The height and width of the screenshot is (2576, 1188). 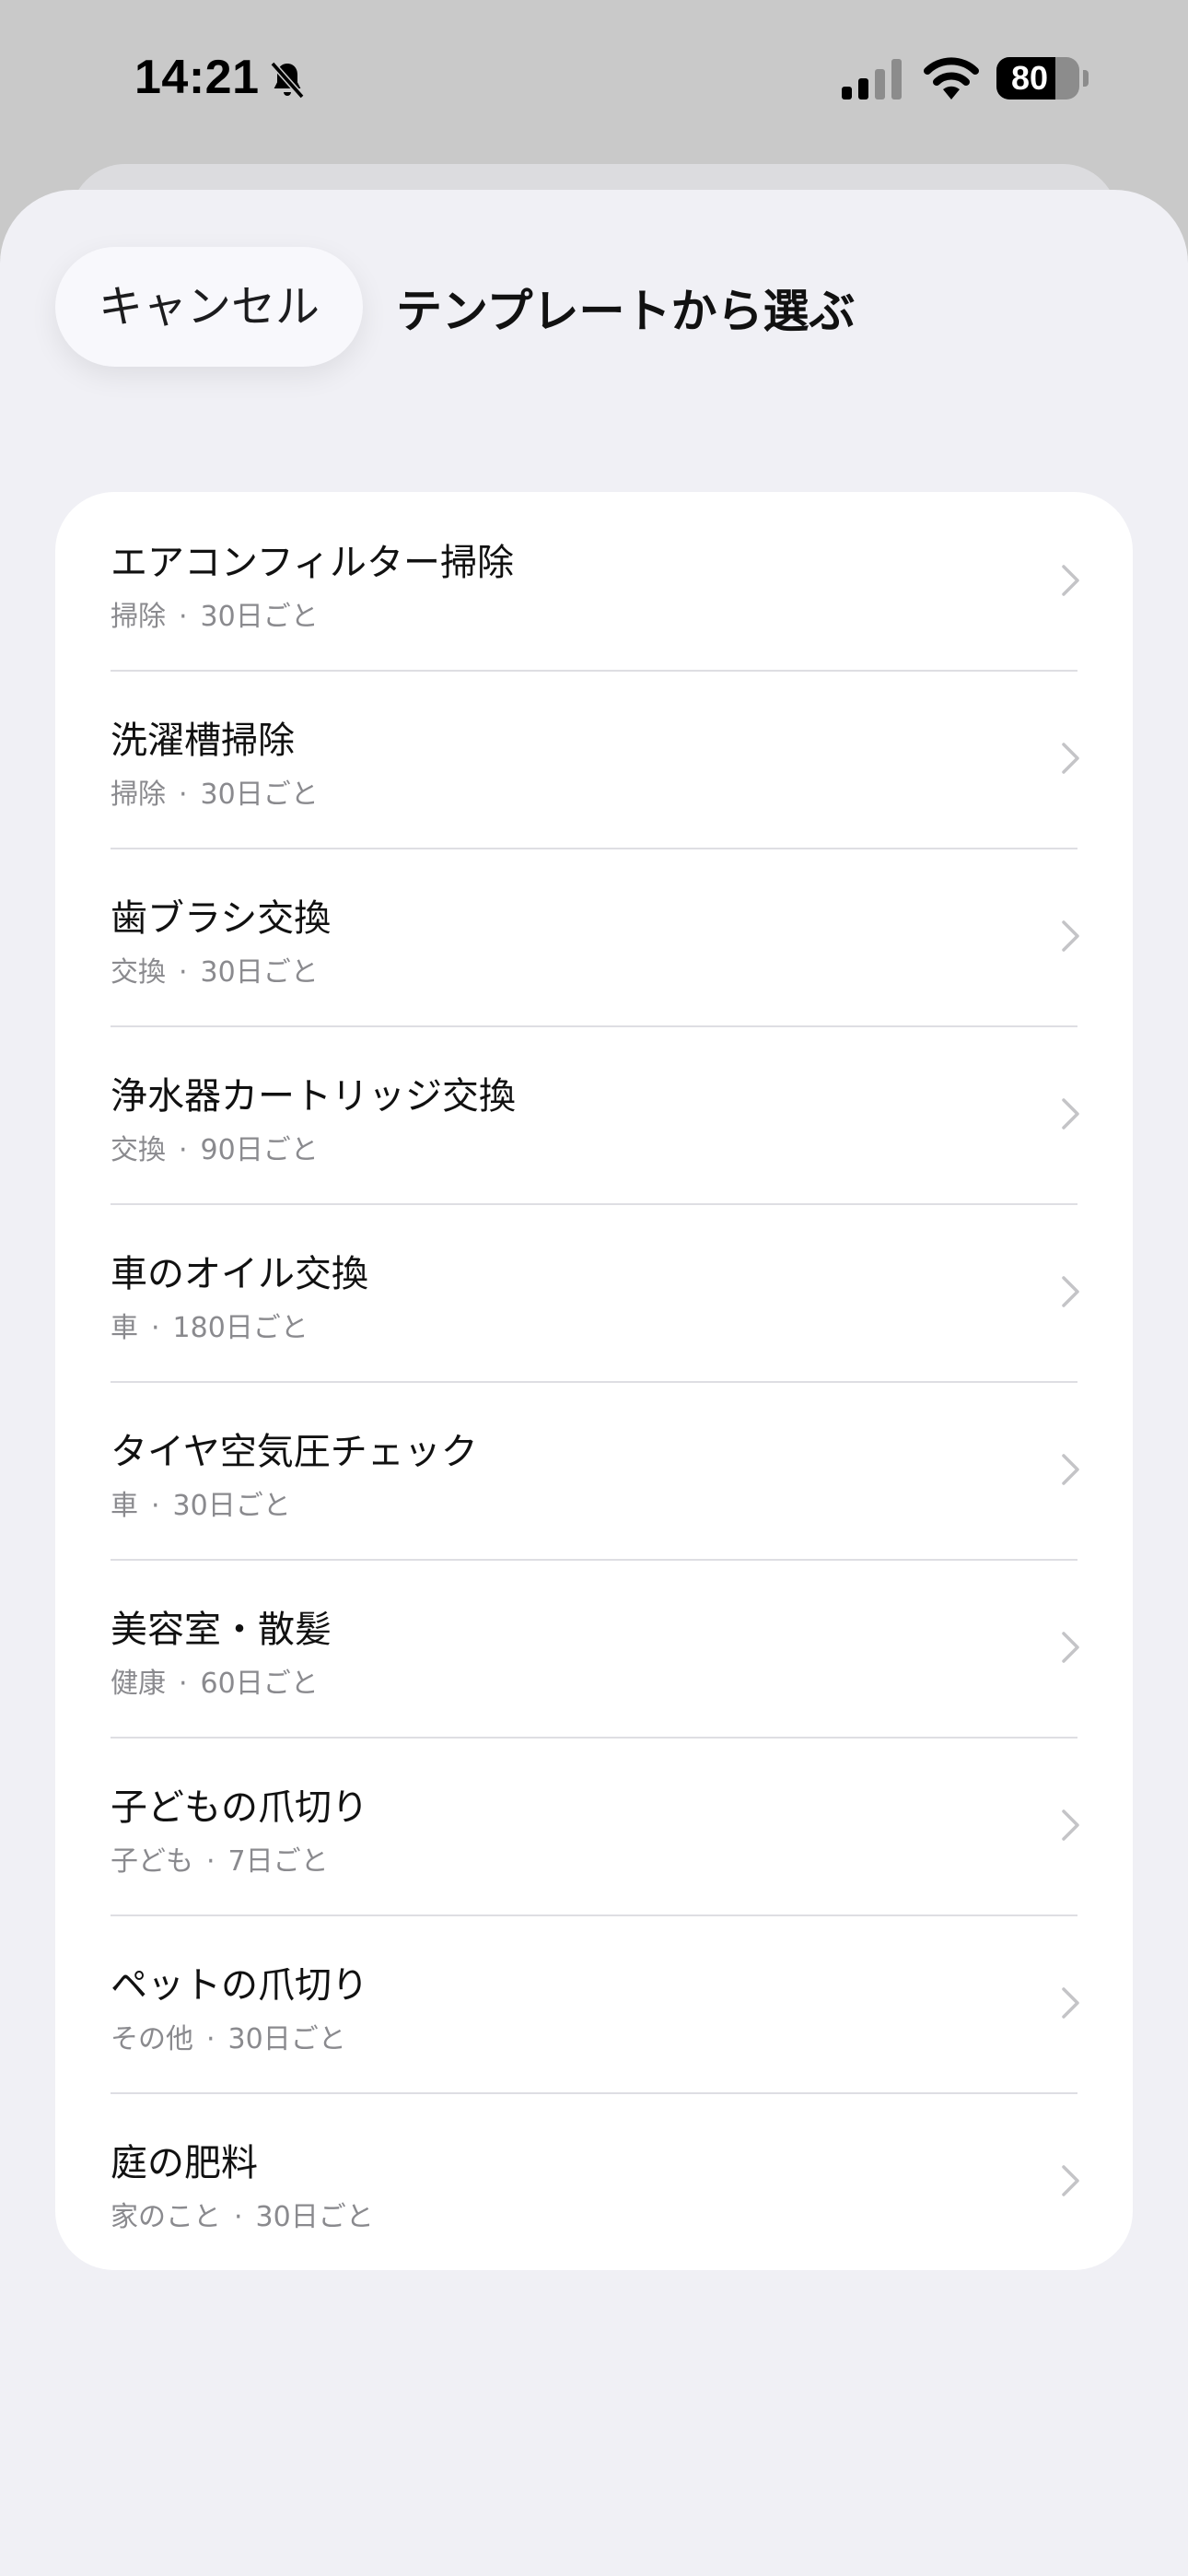 What do you see at coordinates (197, 77) in the screenshot?
I see `status-time: 14:21` at bounding box center [197, 77].